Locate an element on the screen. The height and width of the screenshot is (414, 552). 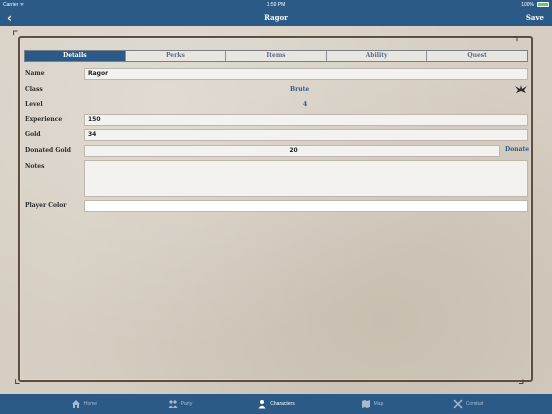
frame-corner-icon: ⌟ is located at coordinates (521, 379).